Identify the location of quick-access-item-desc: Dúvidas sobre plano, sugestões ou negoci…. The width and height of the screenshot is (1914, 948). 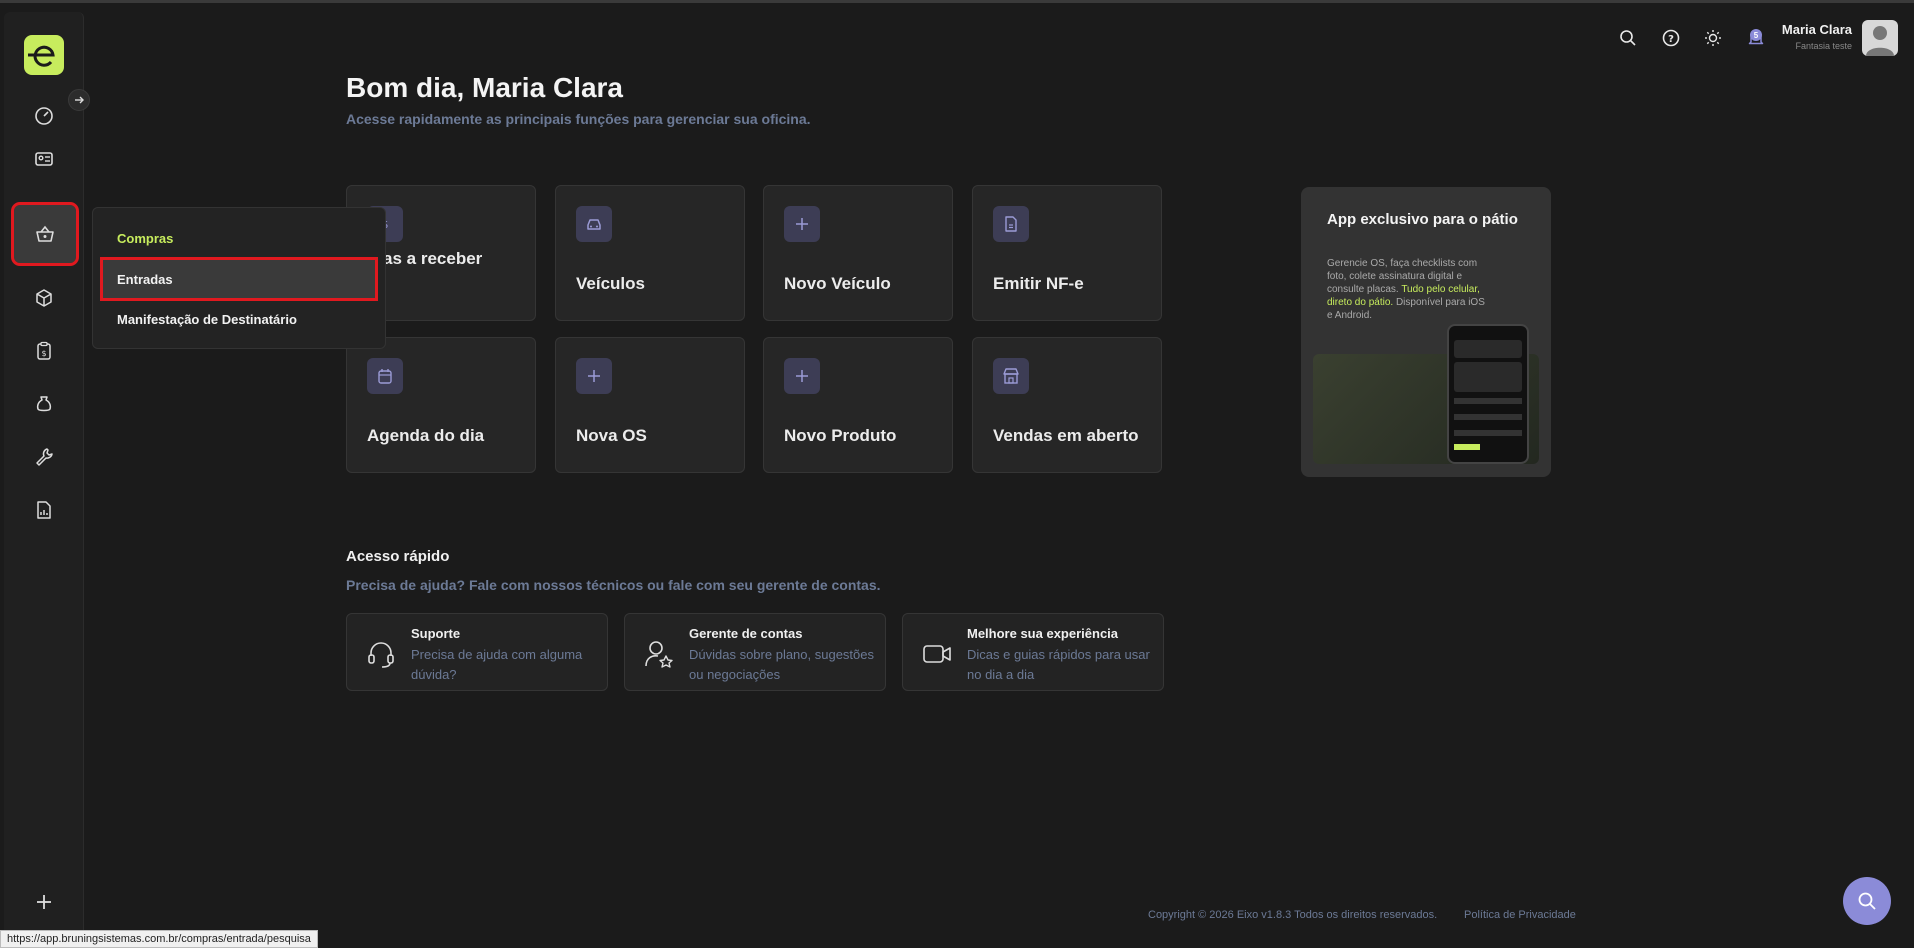
(782, 664).